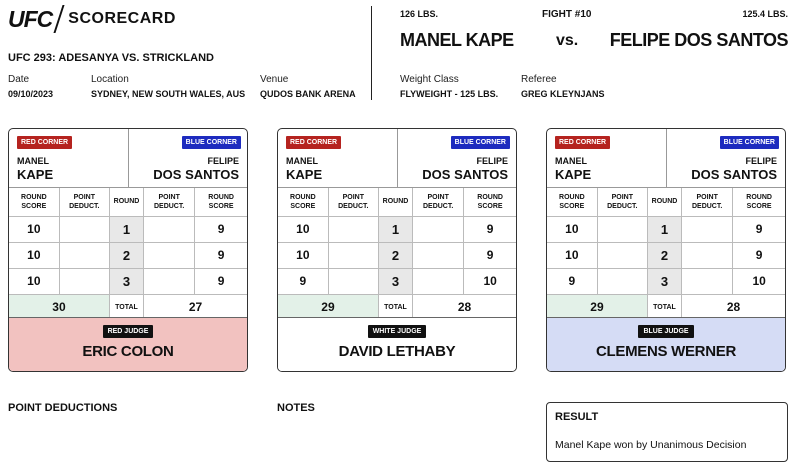 The width and height of the screenshot is (804, 469). I want to click on round-row: 9 3 10, so click(397, 281).